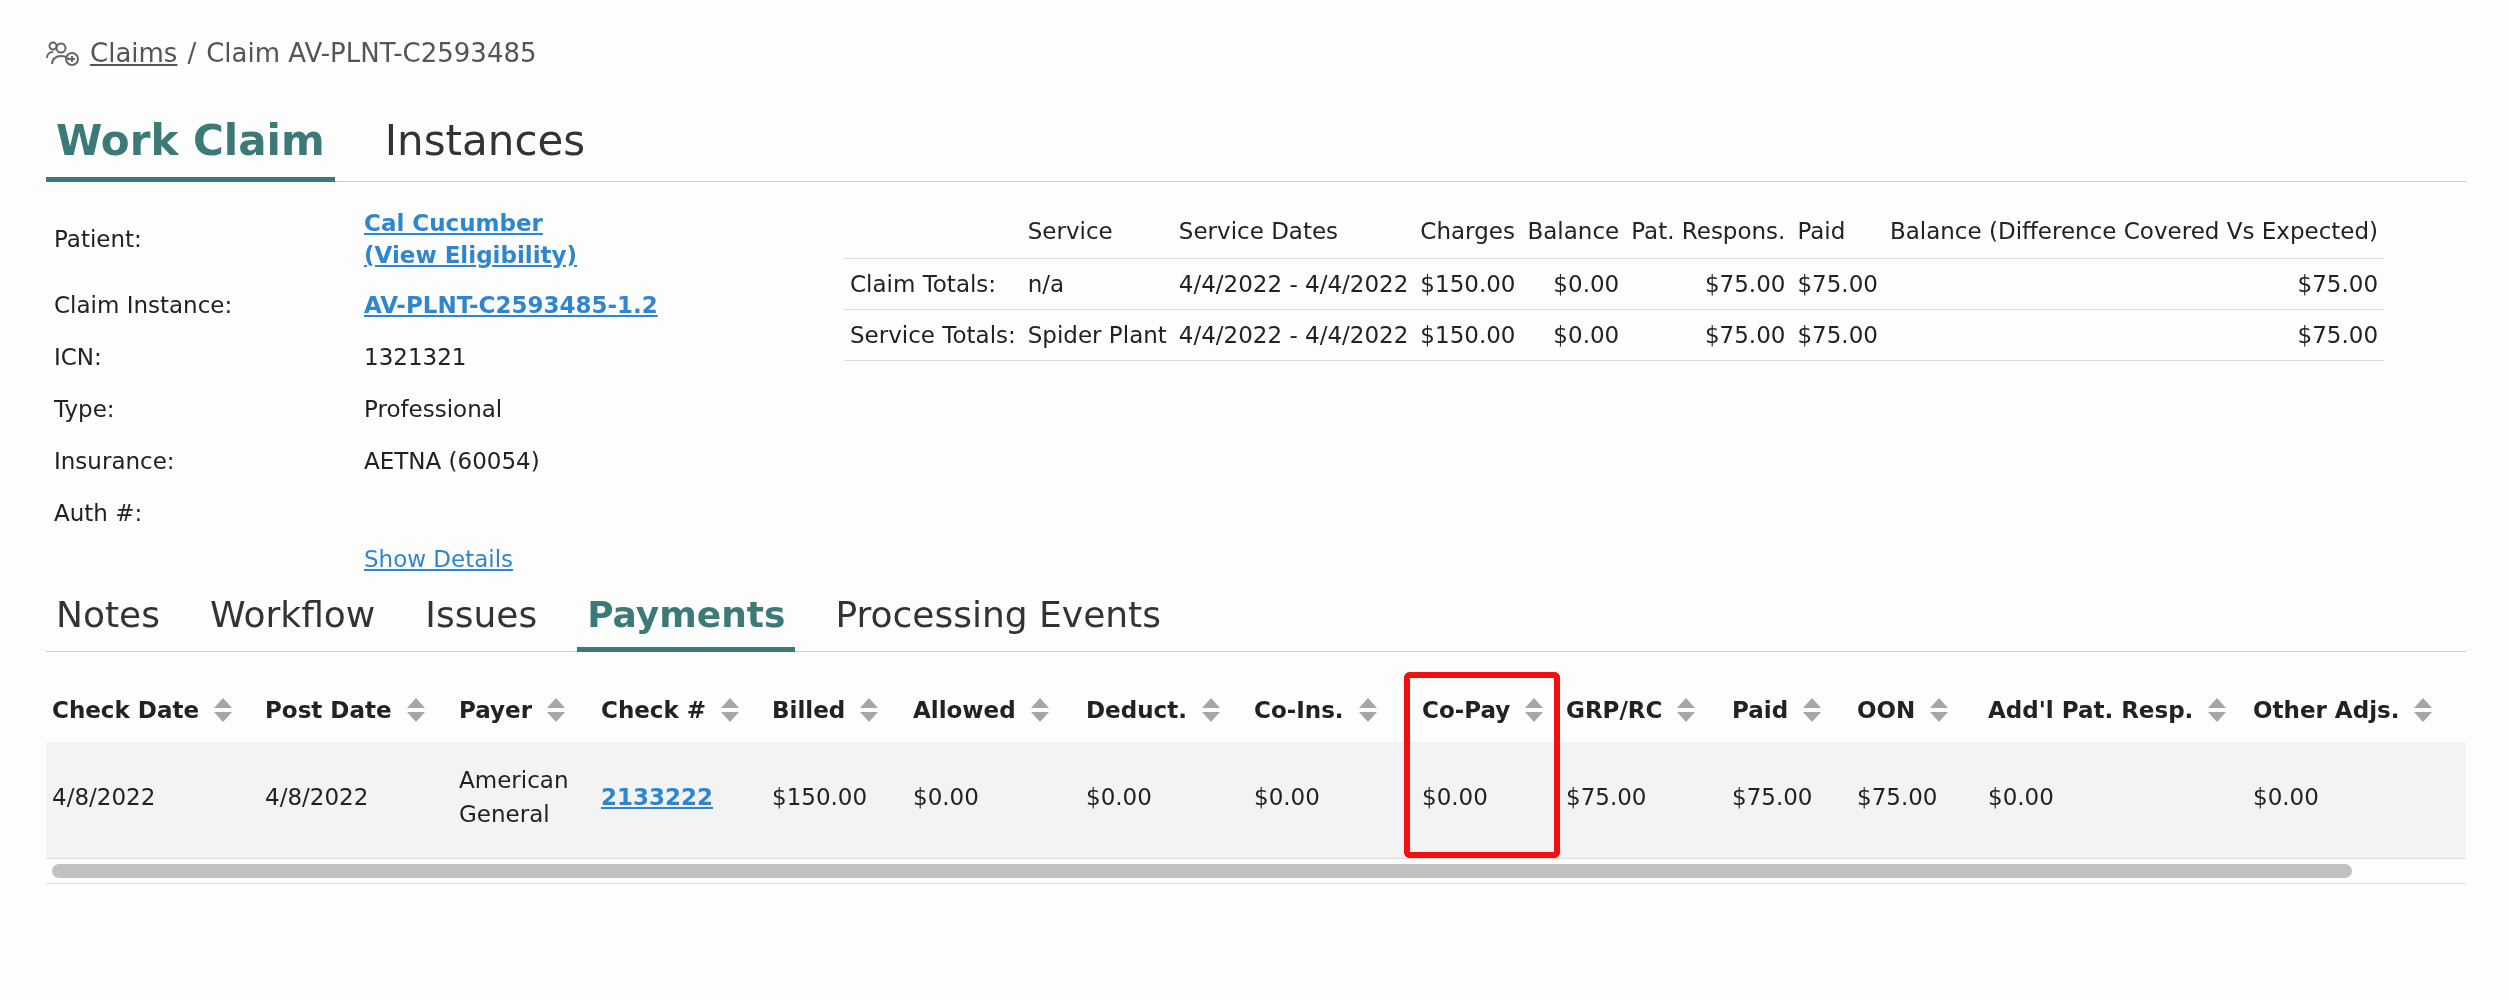 The width and height of the screenshot is (2508, 1000). What do you see at coordinates (998, 623) in the screenshot?
I see `tab: Processing Events` at bounding box center [998, 623].